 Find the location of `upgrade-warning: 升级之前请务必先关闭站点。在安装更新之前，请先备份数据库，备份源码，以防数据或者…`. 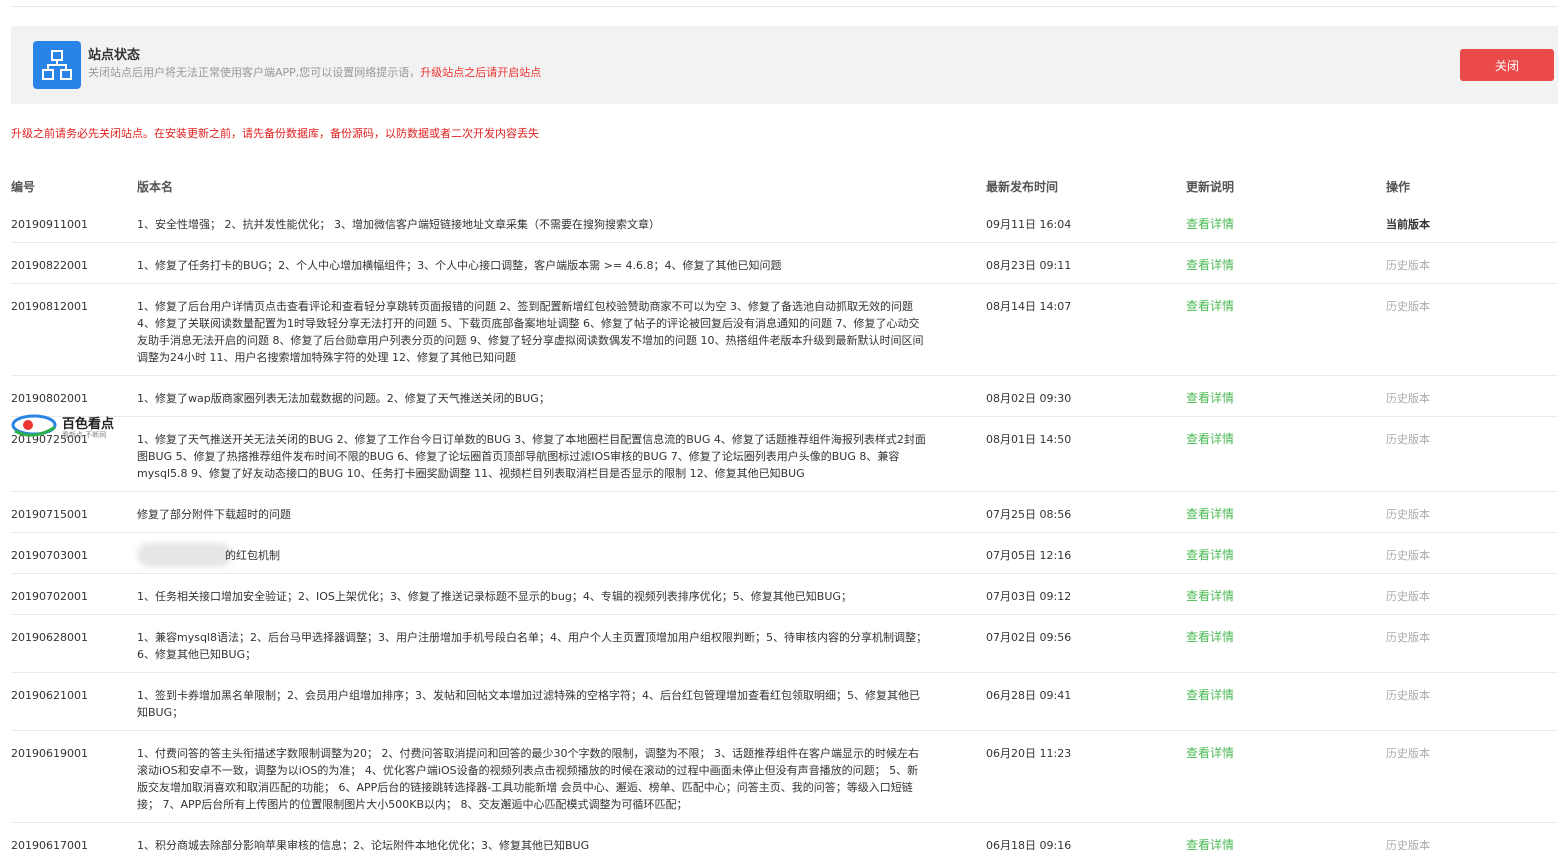

upgrade-warning: 升级之前请务必先关闭站点。在安装更新之前，请先备份数据库，备份源码，以防数据或者… is located at coordinates (275, 133).